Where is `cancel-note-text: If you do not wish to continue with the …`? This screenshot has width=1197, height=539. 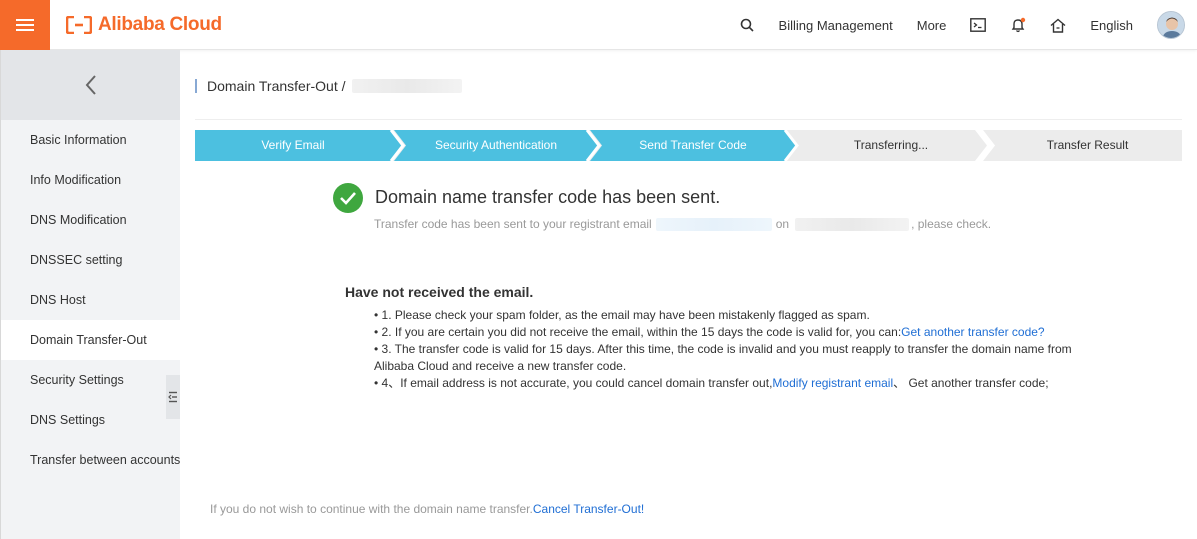 cancel-note-text: If you do not wish to continue with the … is located at coordinates (371, 509).